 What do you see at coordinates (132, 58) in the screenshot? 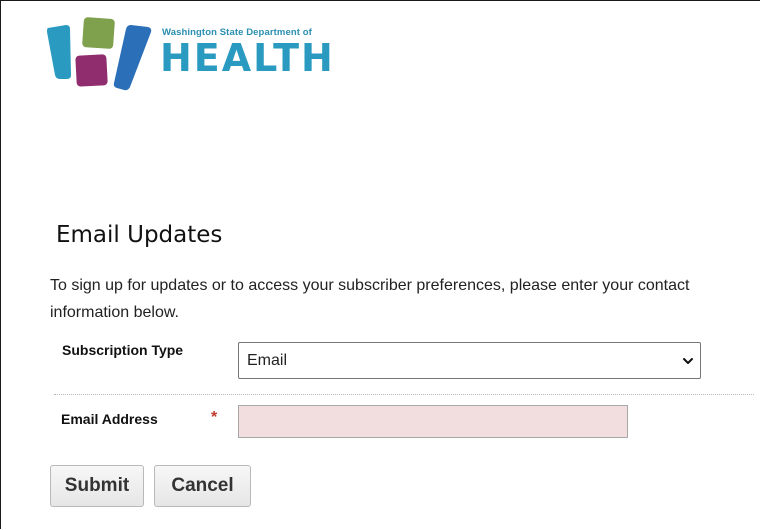
I see `logo-bar-right` at bounding box center [132, 58].